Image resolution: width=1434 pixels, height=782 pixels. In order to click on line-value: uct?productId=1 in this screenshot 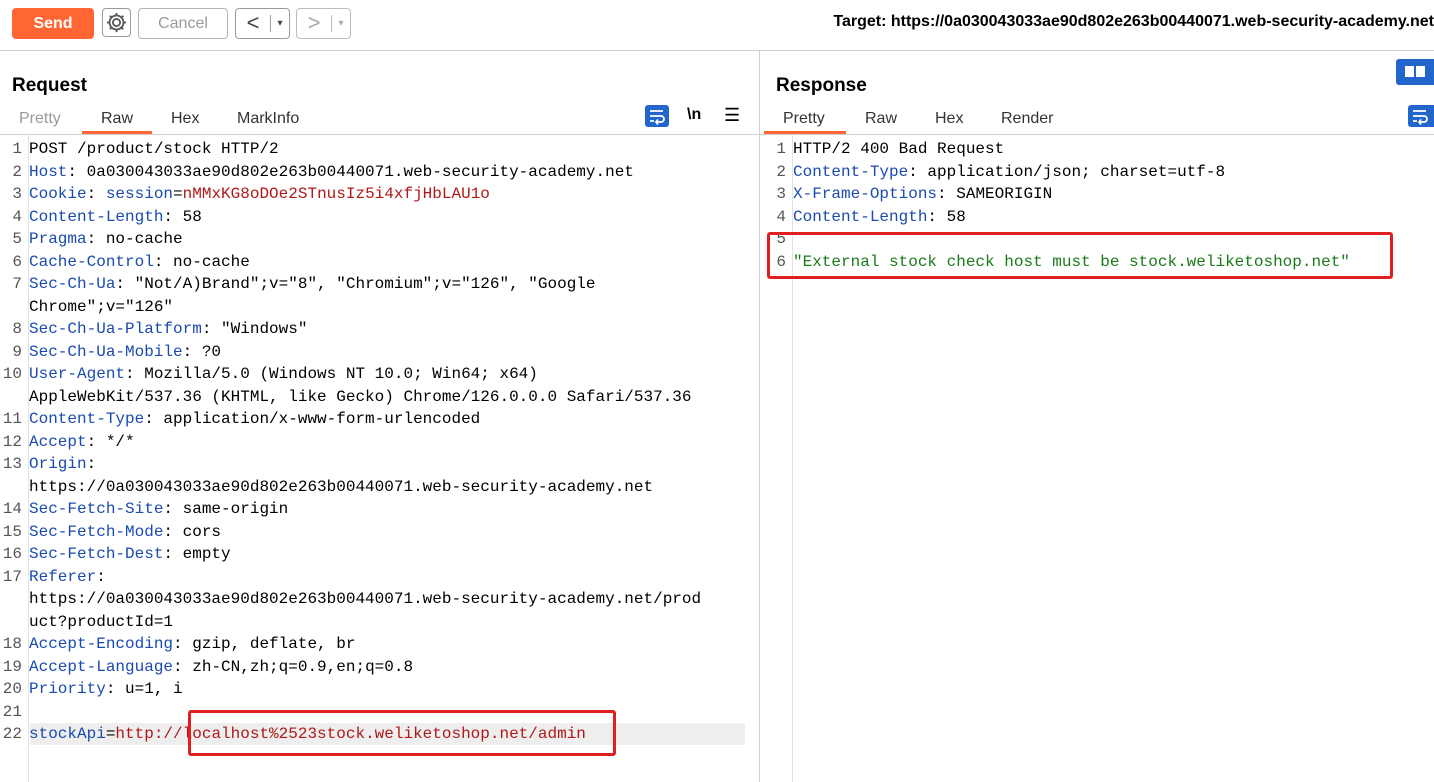, I will do `click(101, 621)`.